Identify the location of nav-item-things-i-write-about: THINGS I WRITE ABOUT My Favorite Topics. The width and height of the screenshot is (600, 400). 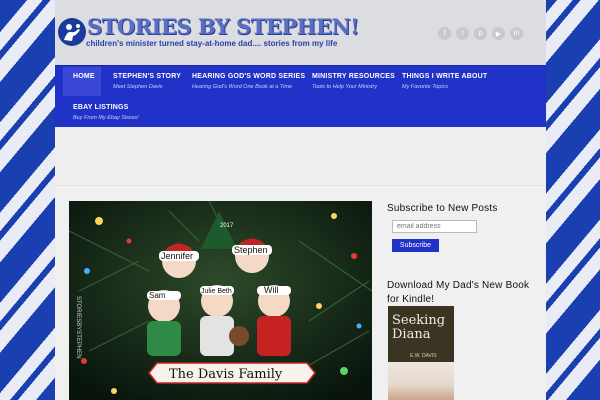
(444, 81).